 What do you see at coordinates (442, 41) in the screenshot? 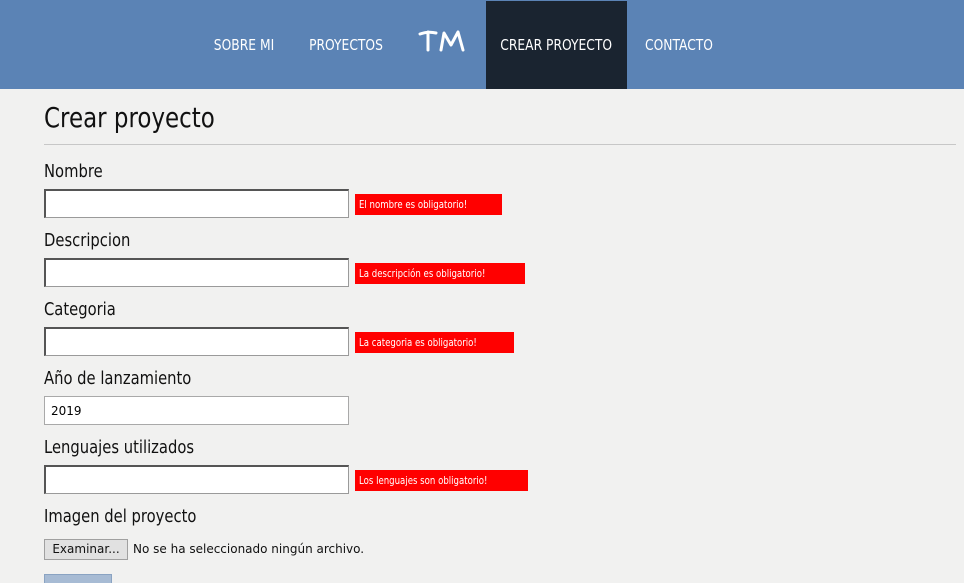
I see `tm-logo` at bounding box center [442, 41].